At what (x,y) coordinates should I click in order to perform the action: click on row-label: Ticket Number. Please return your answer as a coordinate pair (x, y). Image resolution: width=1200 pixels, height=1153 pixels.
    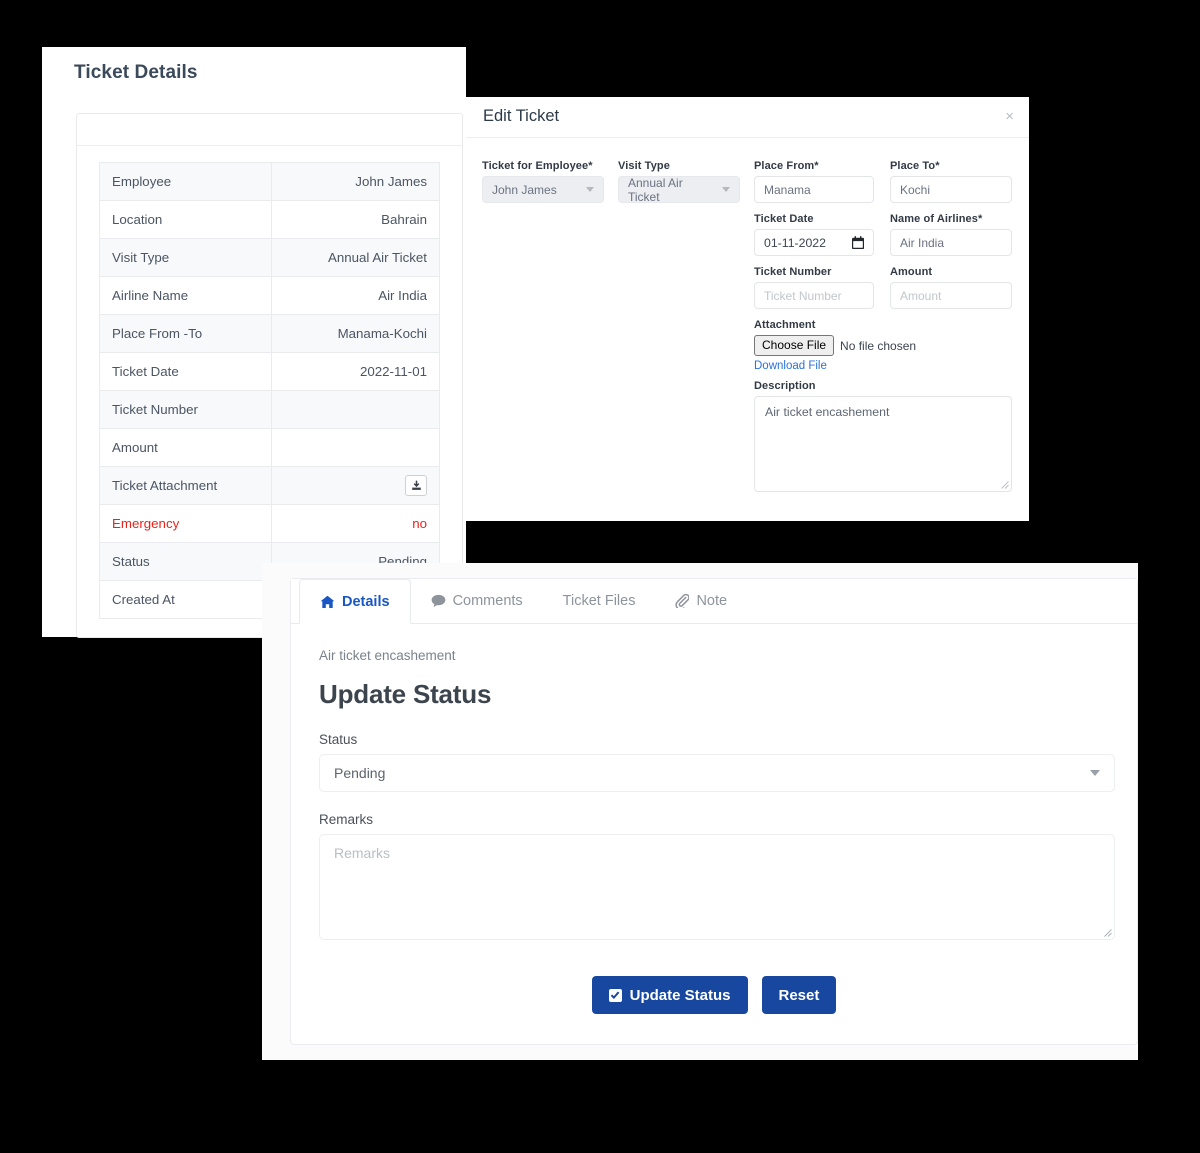
    Looking at the image, I should click on (185, 409).